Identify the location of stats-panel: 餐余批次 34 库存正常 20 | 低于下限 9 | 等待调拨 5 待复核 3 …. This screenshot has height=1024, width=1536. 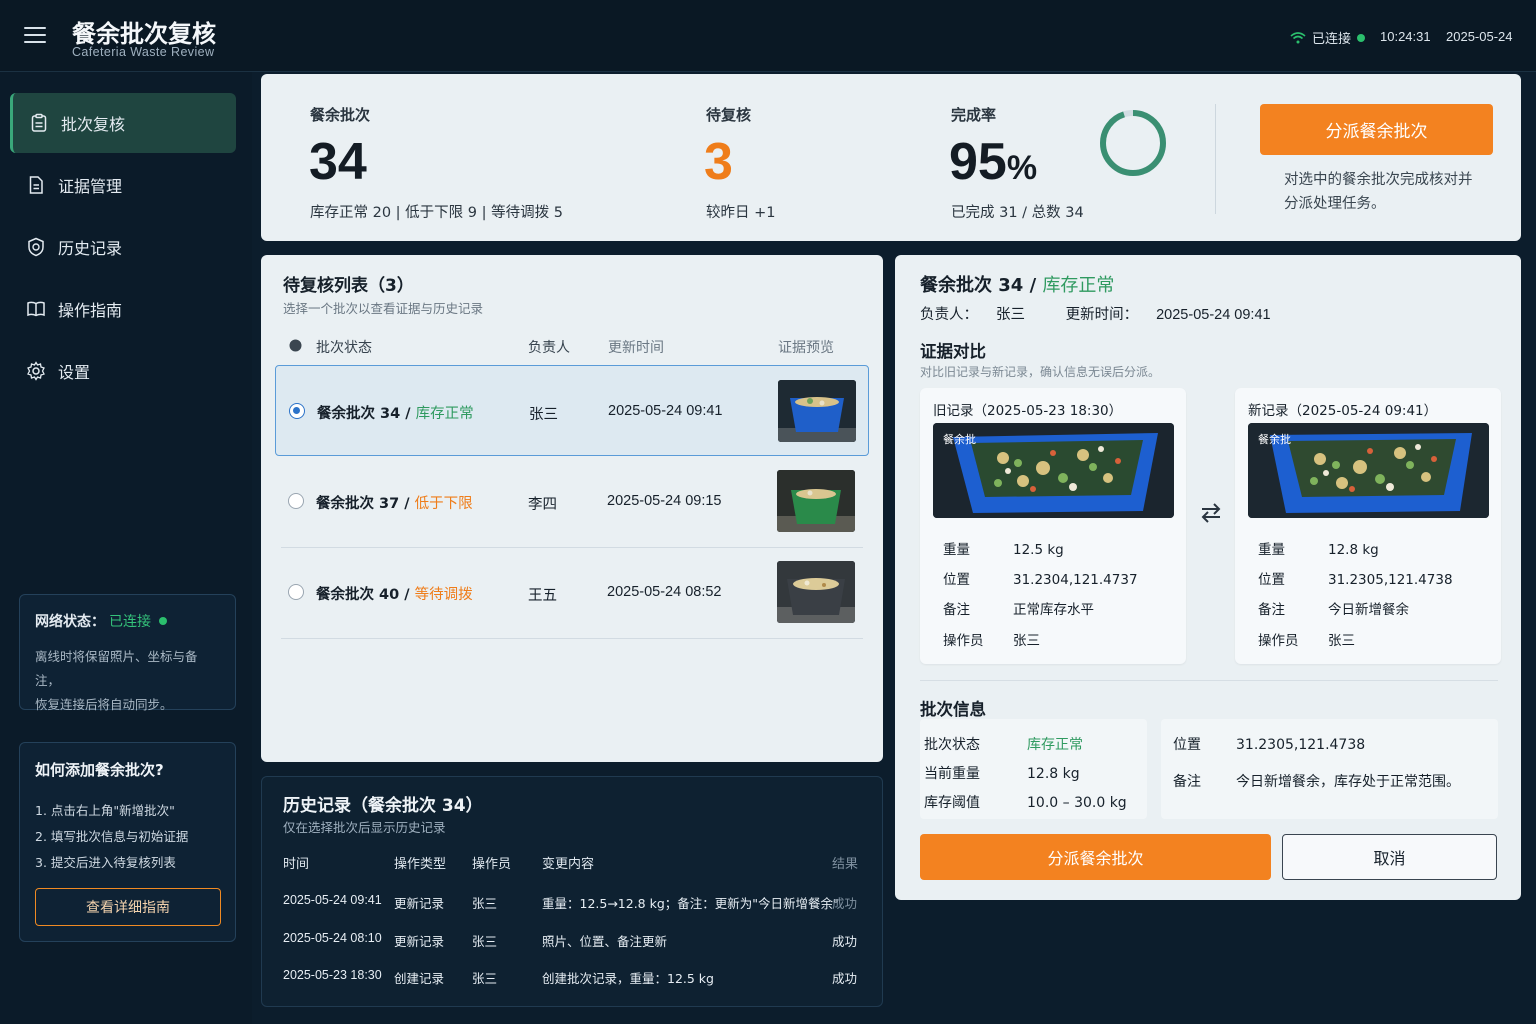
(891, 157).